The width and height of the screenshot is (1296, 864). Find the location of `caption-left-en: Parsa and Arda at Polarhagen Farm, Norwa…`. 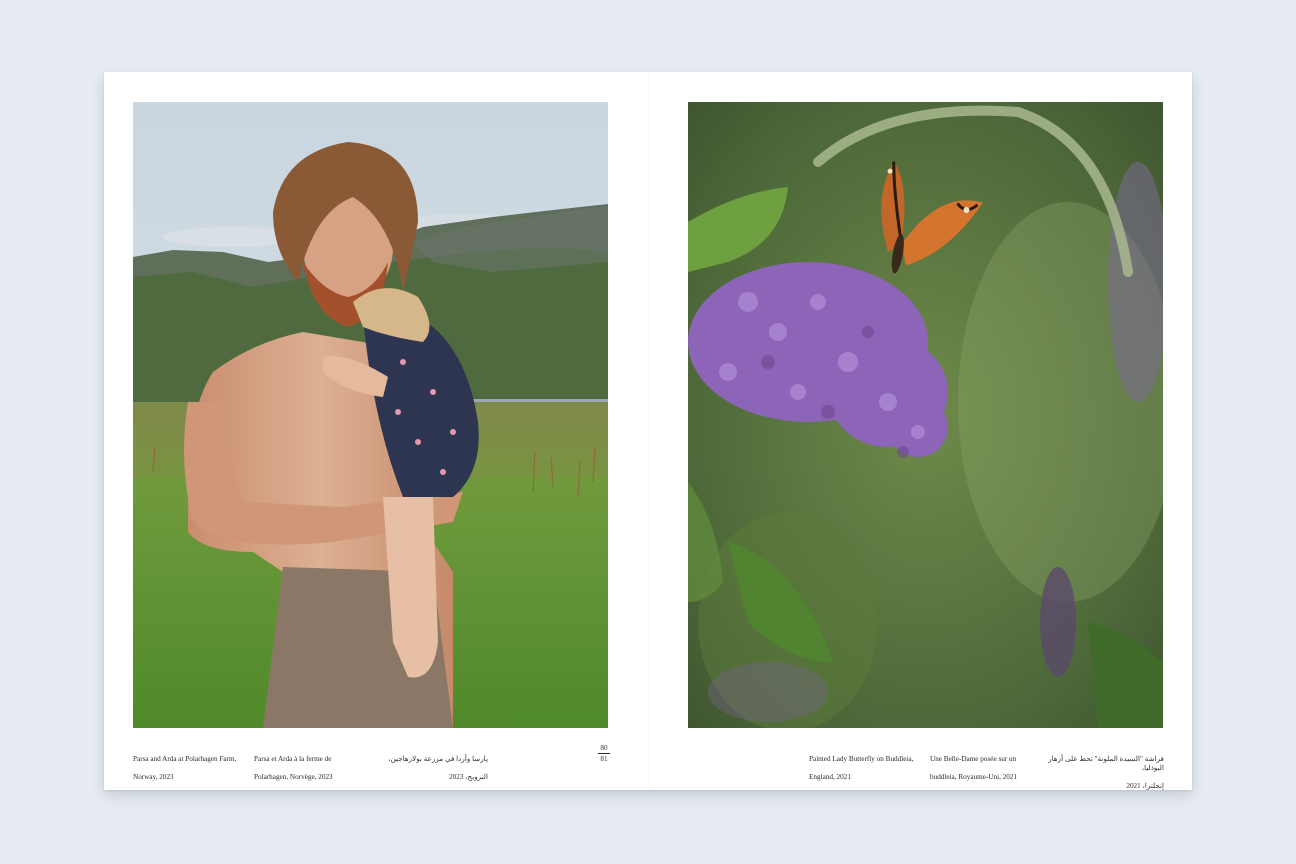

caption-left-en: Parsa and Arda at Polarhagen Farm, Norwa… is located at coordinates (185, 768).